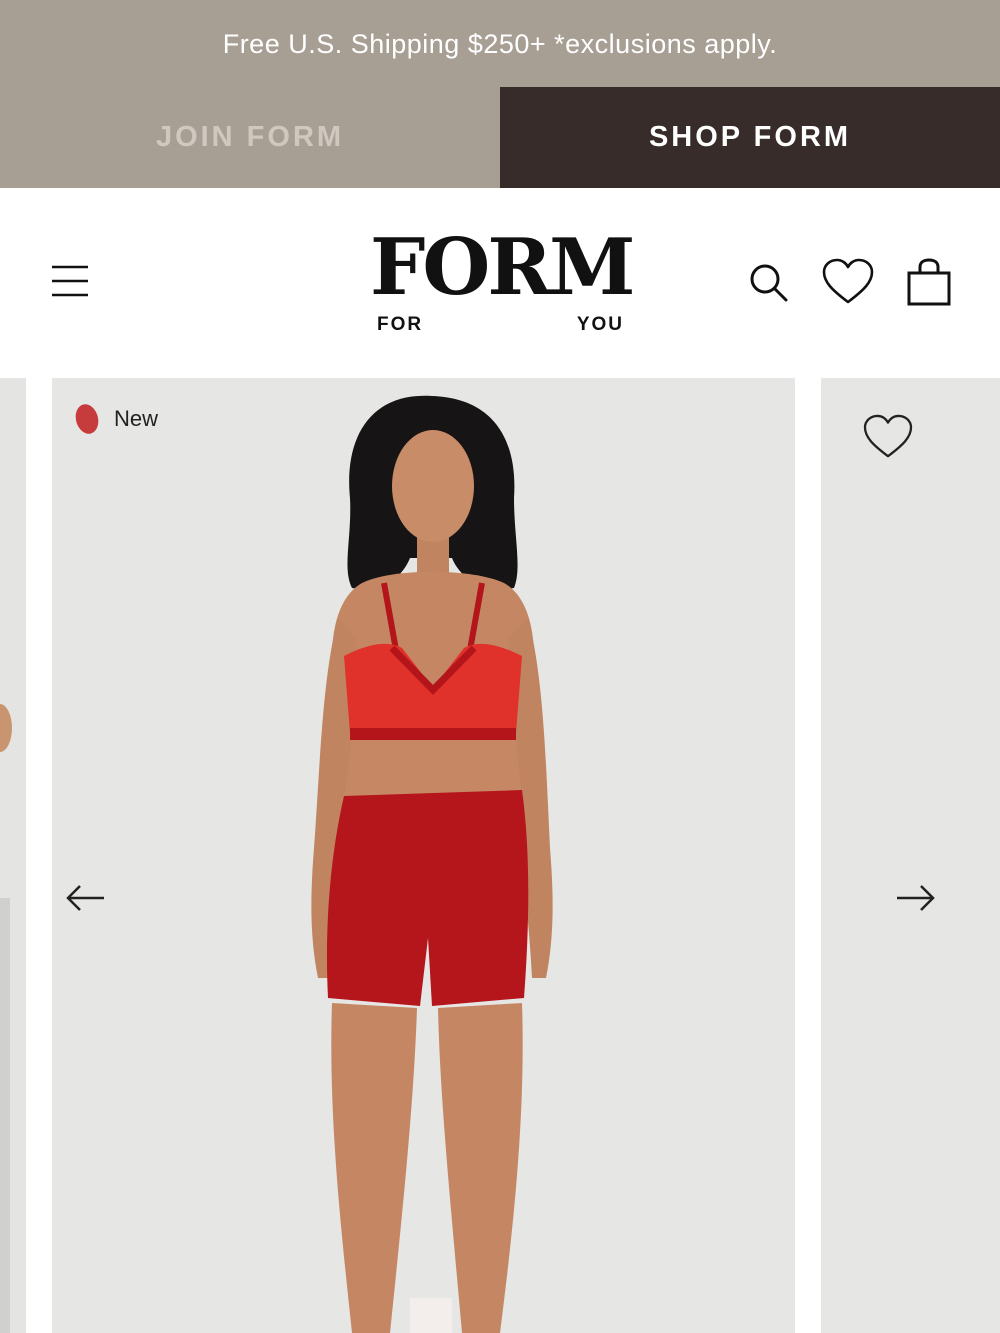 The height and width of the screenshot is (1333, 1000). I want to click on store-tabs: JOIN FORM SHOP FORM, so click(500, 137).